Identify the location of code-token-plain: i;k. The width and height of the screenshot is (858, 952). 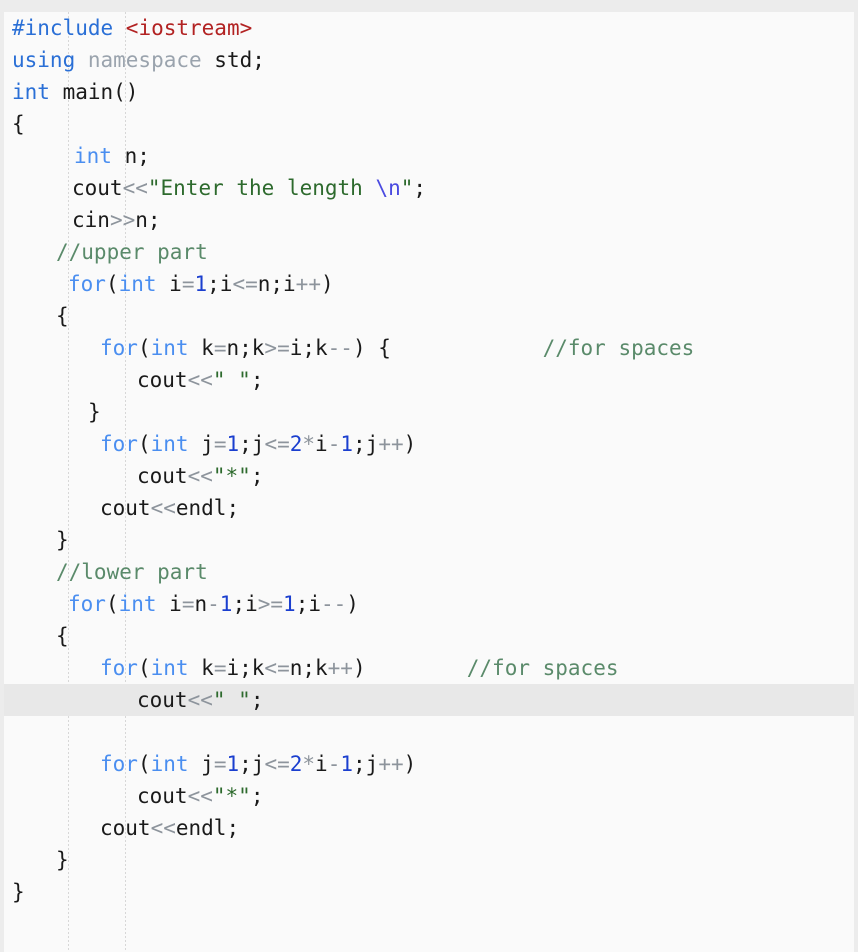
(245, 668).